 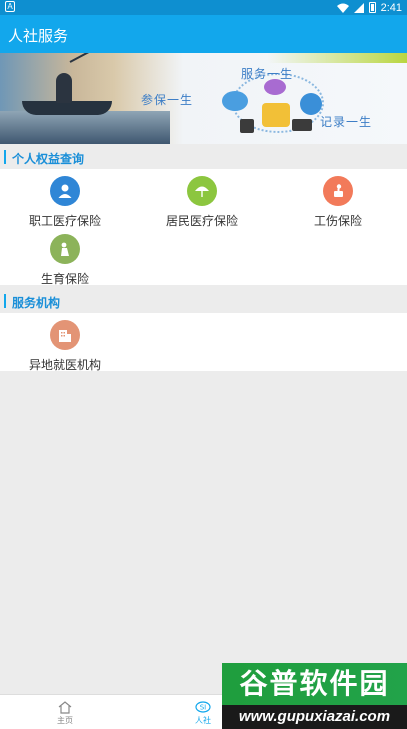 I want to click on home-icon, so click(x=65, y=707).